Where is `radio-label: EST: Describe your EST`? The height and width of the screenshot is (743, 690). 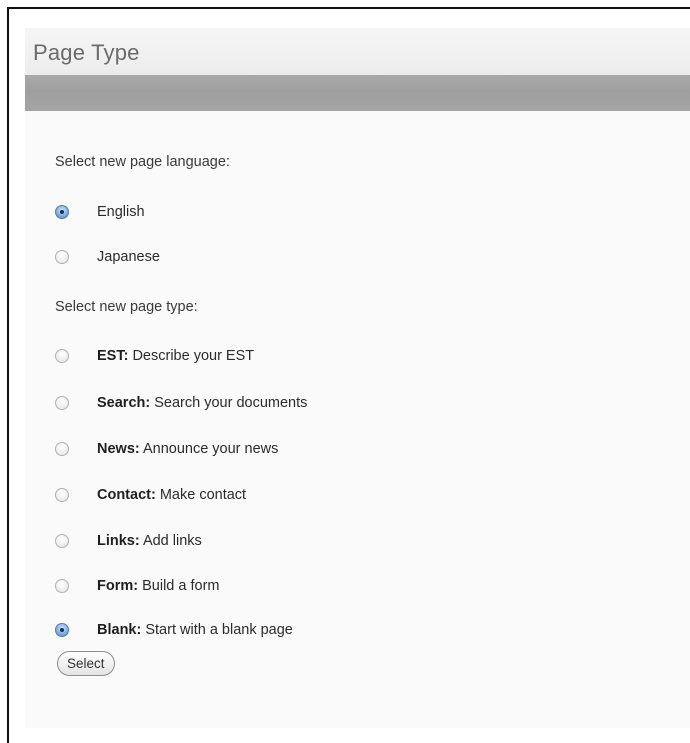
radio-label: EST: Describe your EST is located at coordinates (175, 356).